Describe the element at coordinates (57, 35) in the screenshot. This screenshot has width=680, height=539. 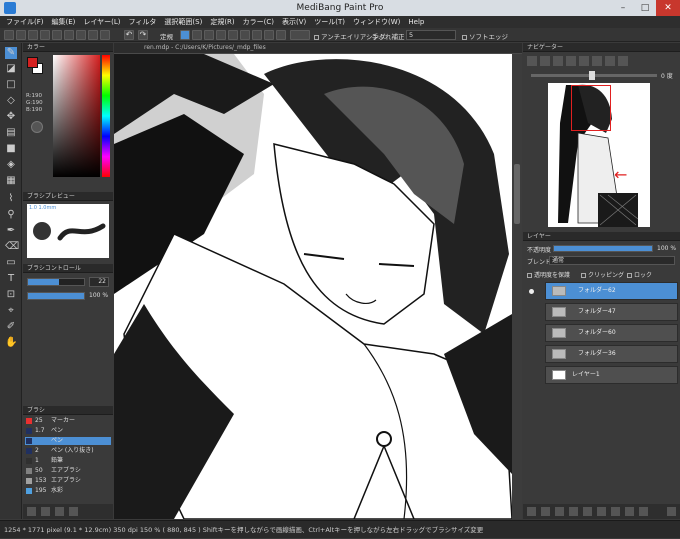
I see `layers-icon` at that location.